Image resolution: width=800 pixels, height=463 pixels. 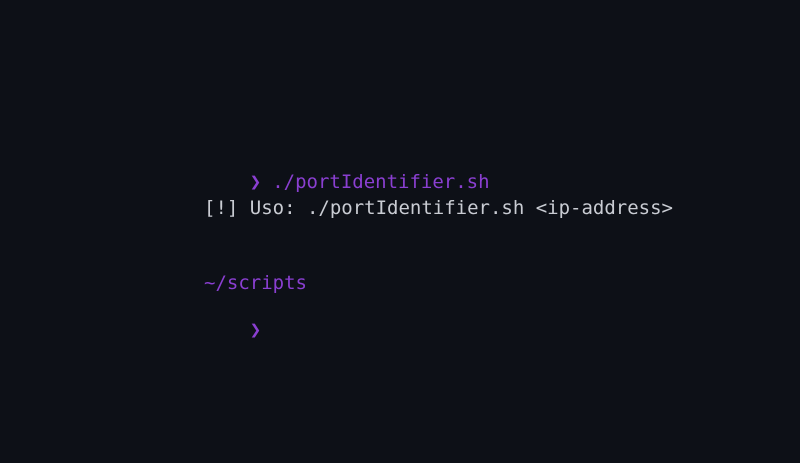 What do you see at coordinates (255, 283) in the screenshot?
I see `current-directory: ~/scripts` at bounding box center [255, 283].